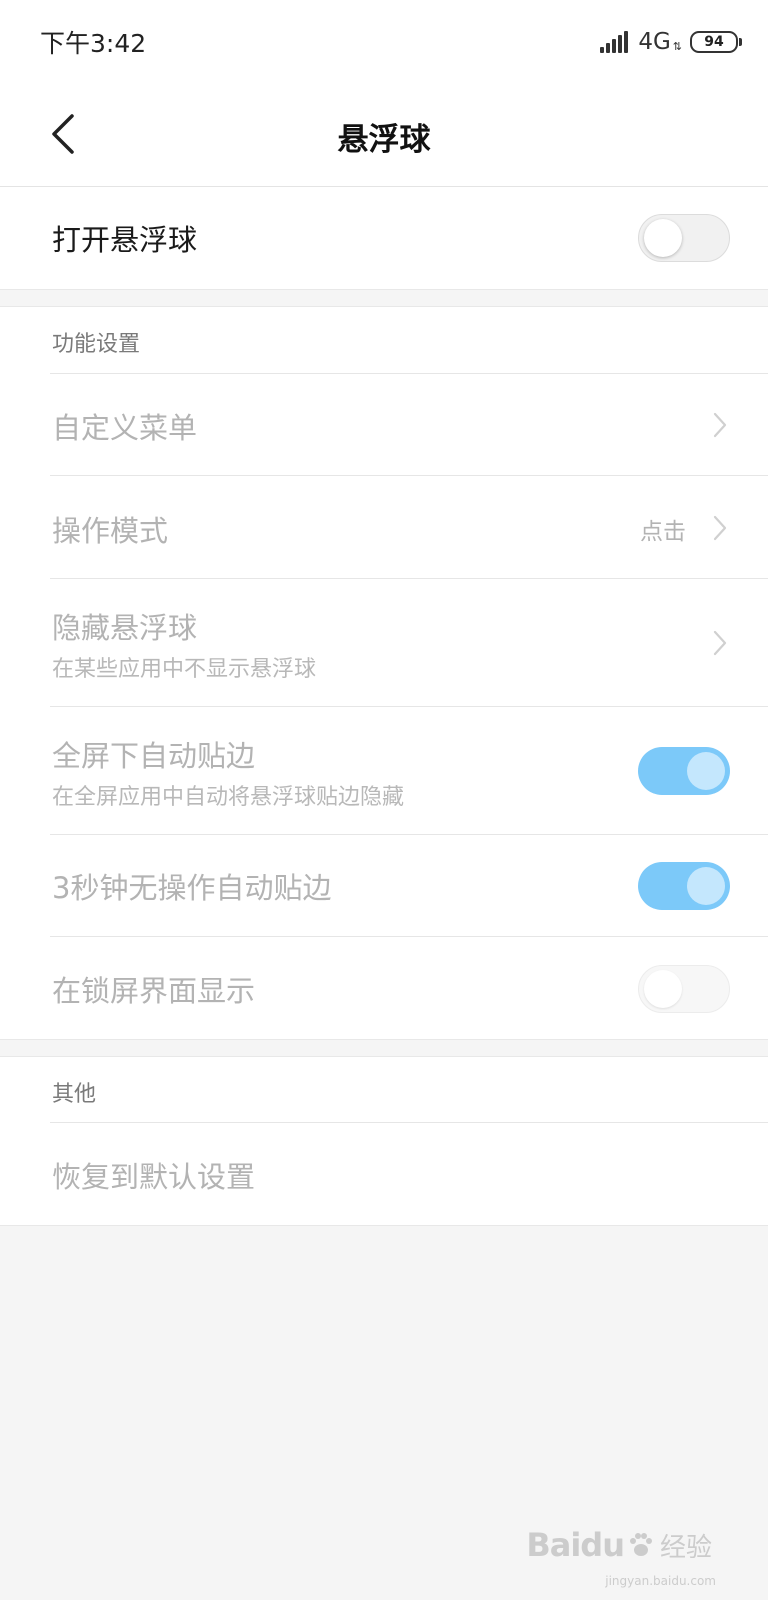  What do you see at coordinates (154, 756) in the screenshot?
I see `fullscreen-auto-edge-label: 全屏下自动贴边` at bounding box center [154, 756].